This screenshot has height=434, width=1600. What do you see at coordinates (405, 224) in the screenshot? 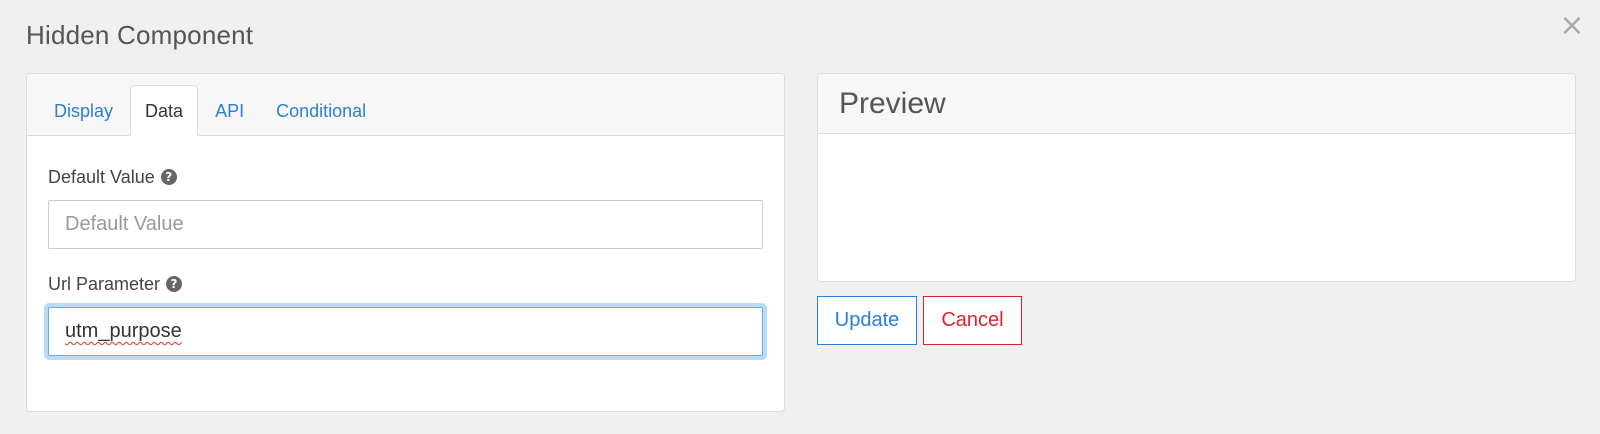
I see `default-value-input` at bounding box center [405, 224].